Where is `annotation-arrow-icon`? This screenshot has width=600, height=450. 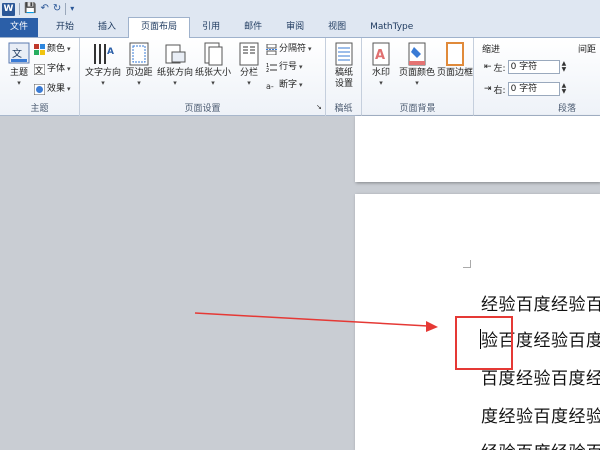
annotation-arrow-icon is located at coordinates (316, 322).